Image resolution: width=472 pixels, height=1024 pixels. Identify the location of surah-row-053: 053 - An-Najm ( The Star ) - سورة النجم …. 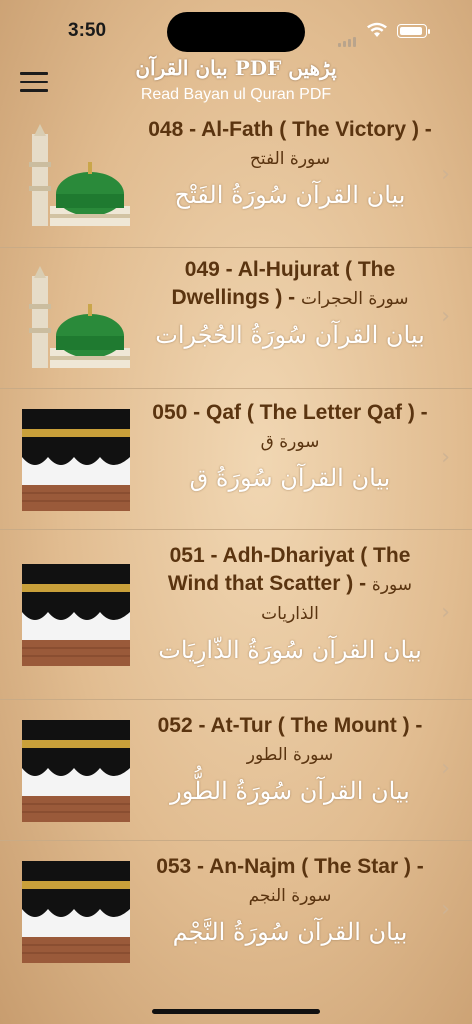
(236, 911).